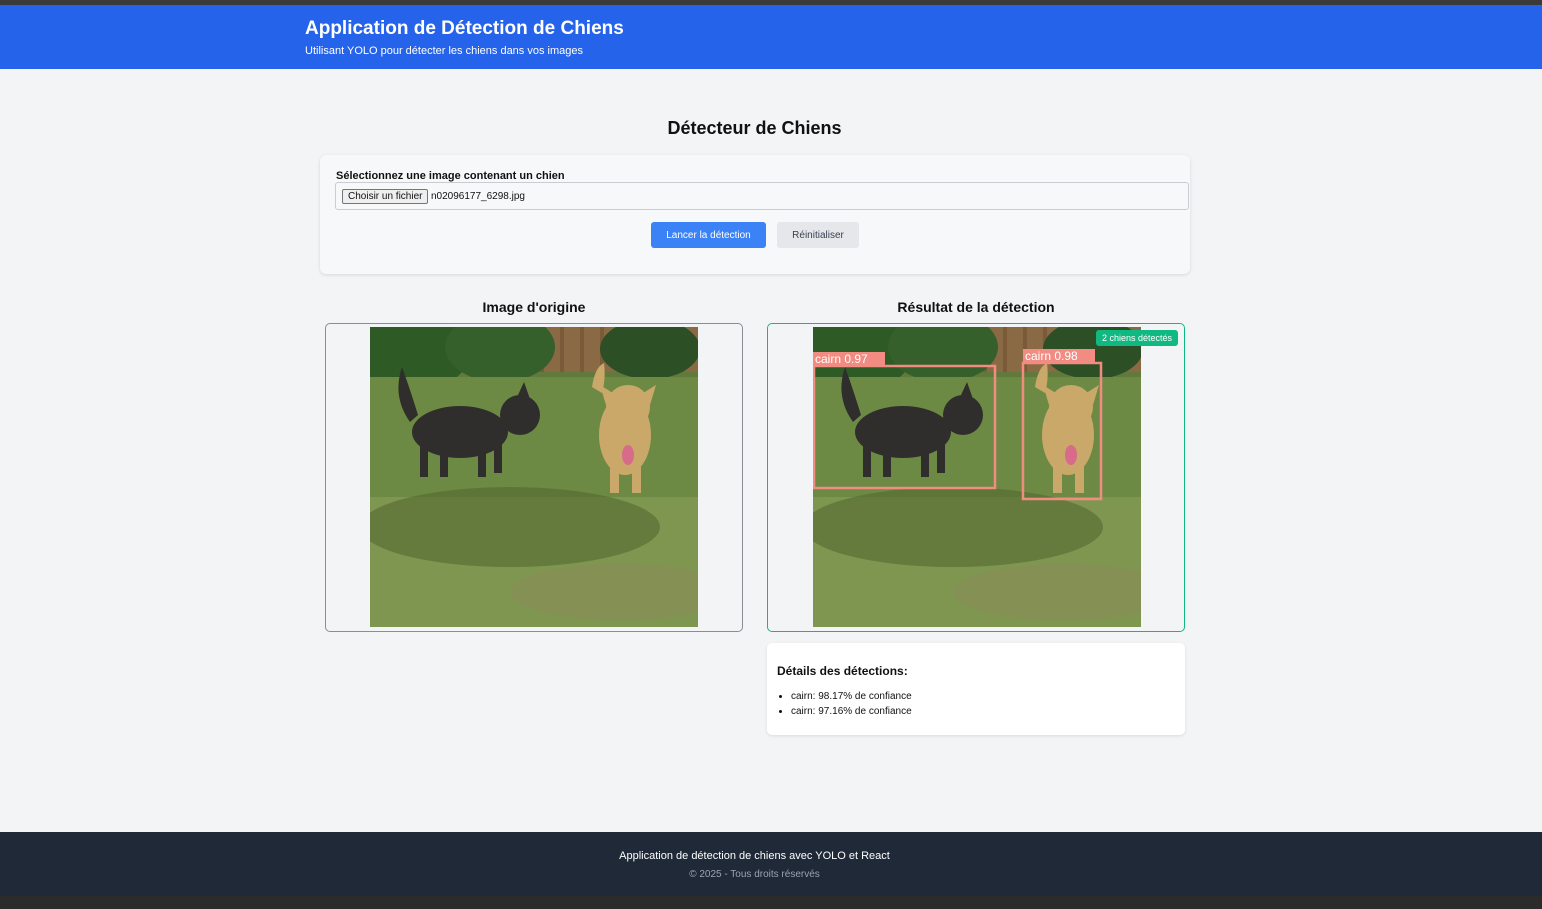 The width and height of the screenshot is (1542, 909). What do you see at coordinates (754, 874) in the screenshot?
I see `footer-copyright: © 2025 - Tous droits réservés` at bounding box center [754, 874].